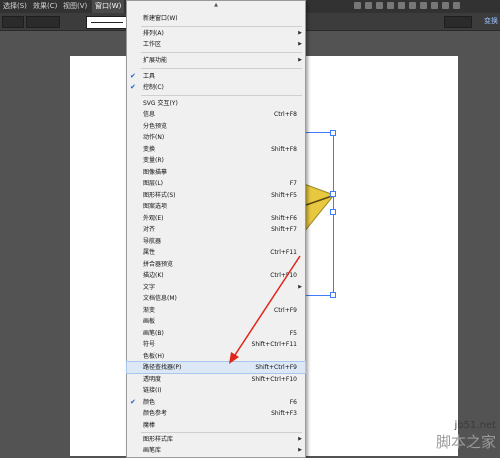  What do you see at coordinates (266, 307) in the screenshot?
I see `annotation-arrow` at bounding box center [266, 307].